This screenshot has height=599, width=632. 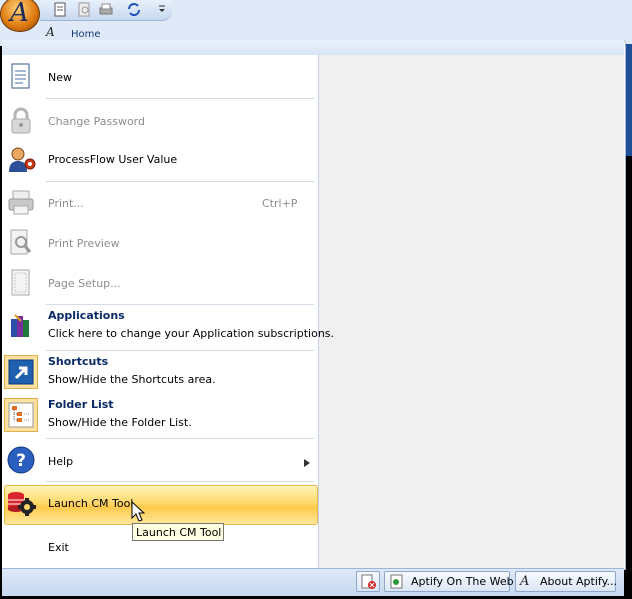 What do you see at coordinates (159, 121) in the screenshot?
I see `menu-item-change-password: Change Password` at bounding box center [159, 121].